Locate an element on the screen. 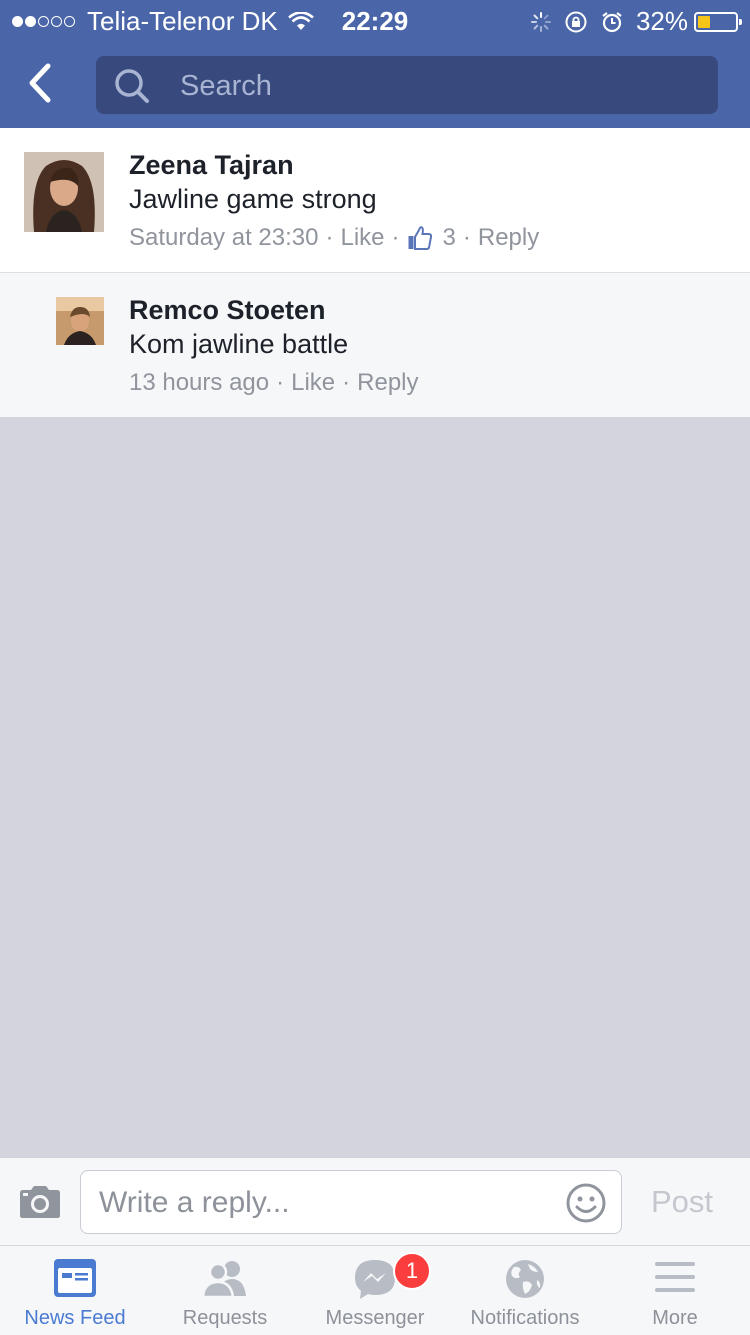  activity-spinner-icon is located at coordinates (540, 21).